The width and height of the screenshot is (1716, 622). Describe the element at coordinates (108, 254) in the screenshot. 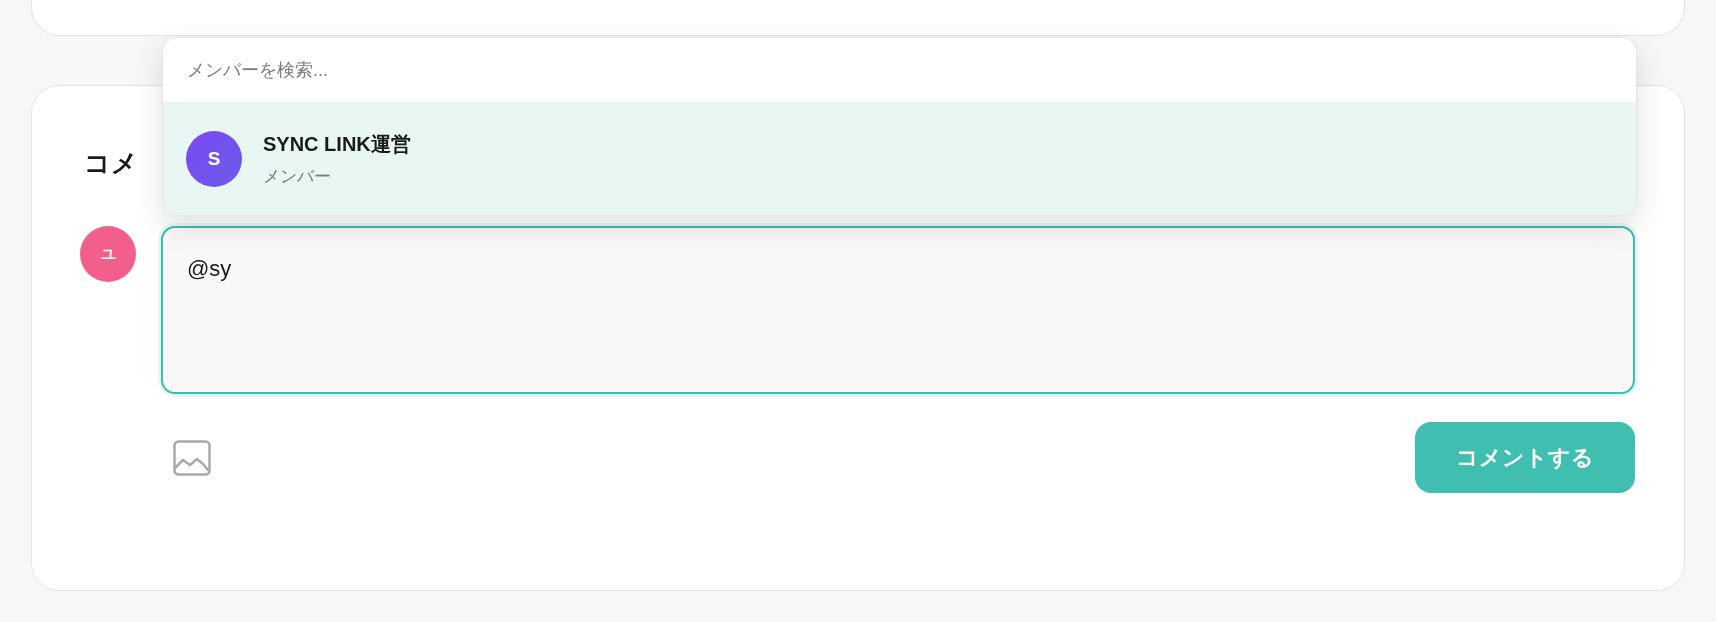

I see `user-avatar: ユ` at that location.